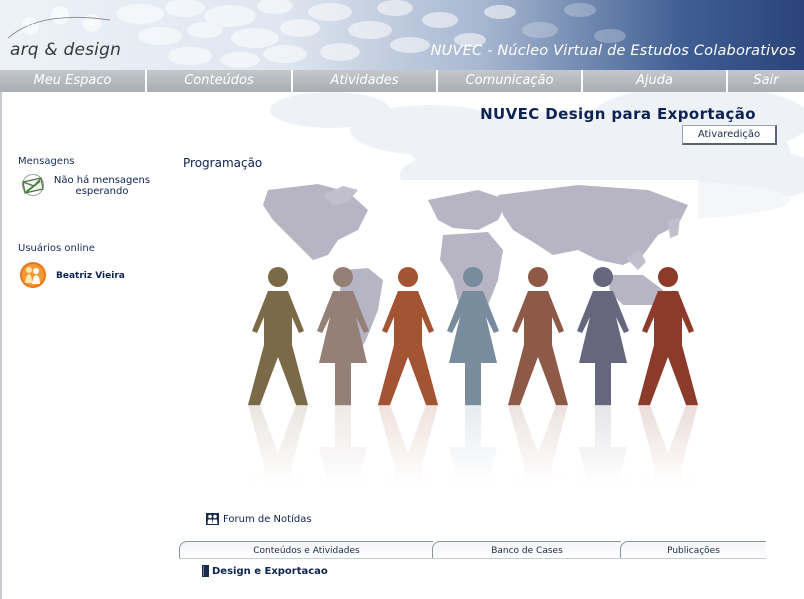  I want to click on logo-letter: u, so click(30, 26).